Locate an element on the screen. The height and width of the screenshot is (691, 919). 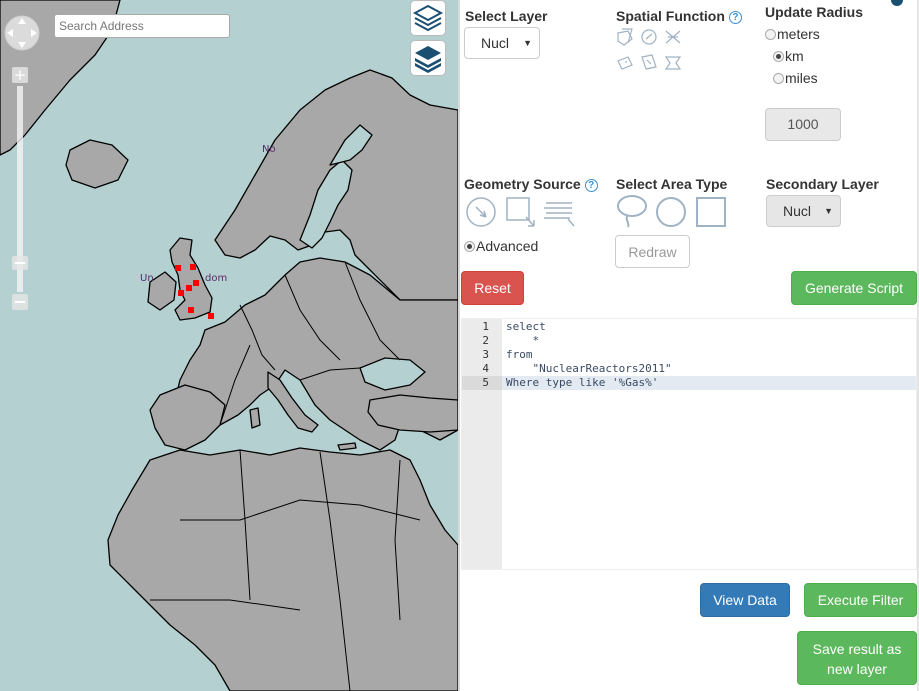
save-result-label-line-1: Save result as is located at coordinates (857, 649).